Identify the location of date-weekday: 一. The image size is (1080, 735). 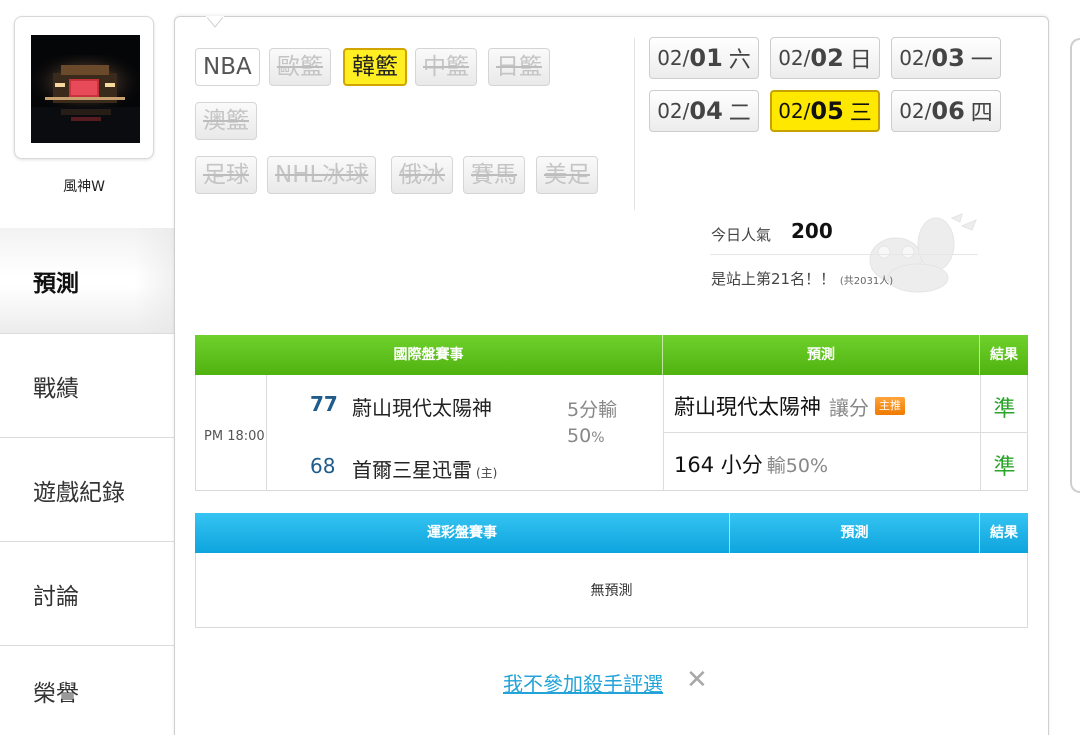
(981, 60).